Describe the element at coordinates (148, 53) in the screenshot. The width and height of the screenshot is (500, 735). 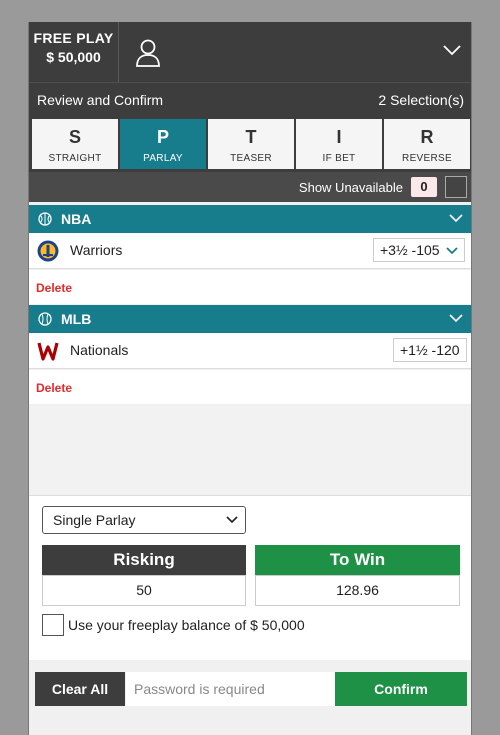
I see `user-icon` at that location.